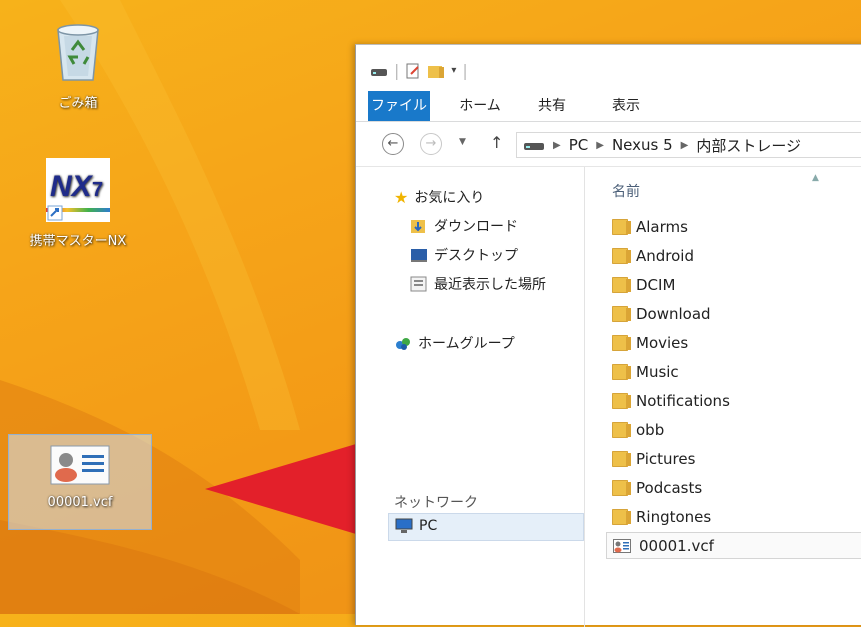 Image resolution: width=861 pixels, height=627 pixels. What do you see at coordinates (480, 106) in the screenshot?
I see `tab-home: ホーム` at bounding box center [480, 106].